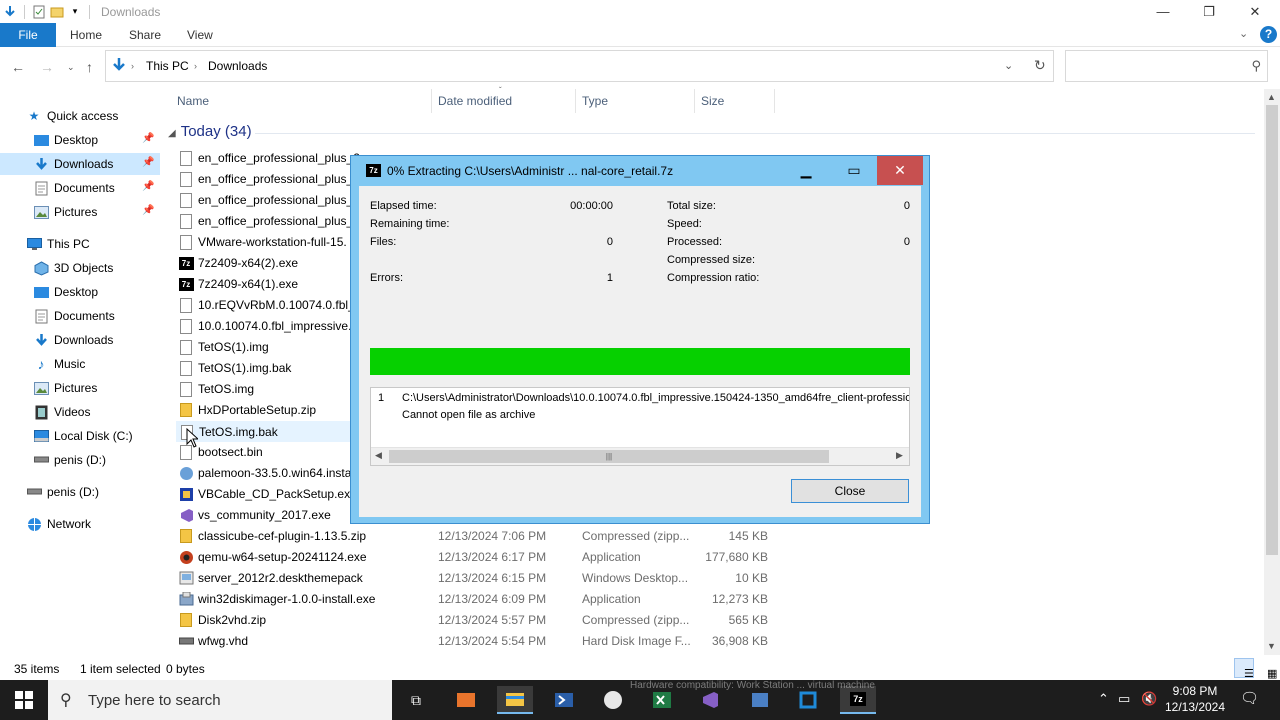  What do you see at coordinates (301, 101) in the screenshot?
I see `column-header-name: Name` at bounding box center [301, 101].